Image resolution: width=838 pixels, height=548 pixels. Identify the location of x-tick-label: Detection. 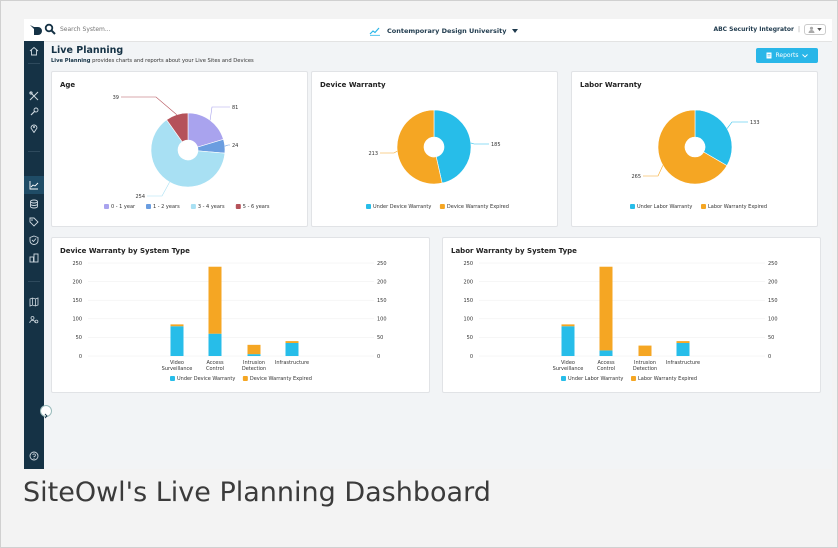
(254, 369).